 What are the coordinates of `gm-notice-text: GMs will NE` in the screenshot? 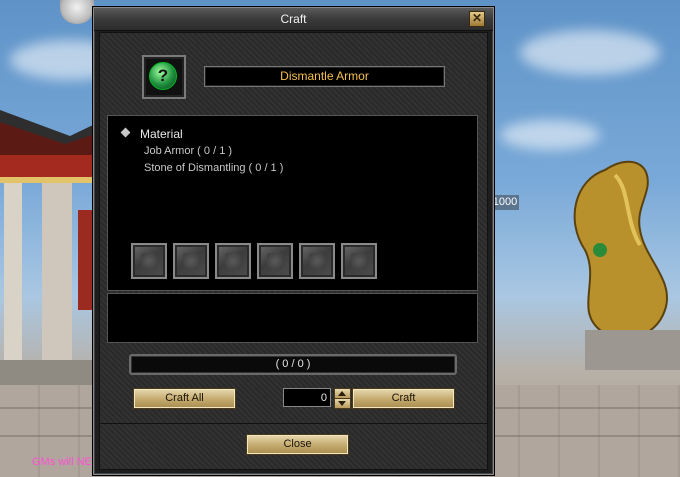 It's located at (62, 462).